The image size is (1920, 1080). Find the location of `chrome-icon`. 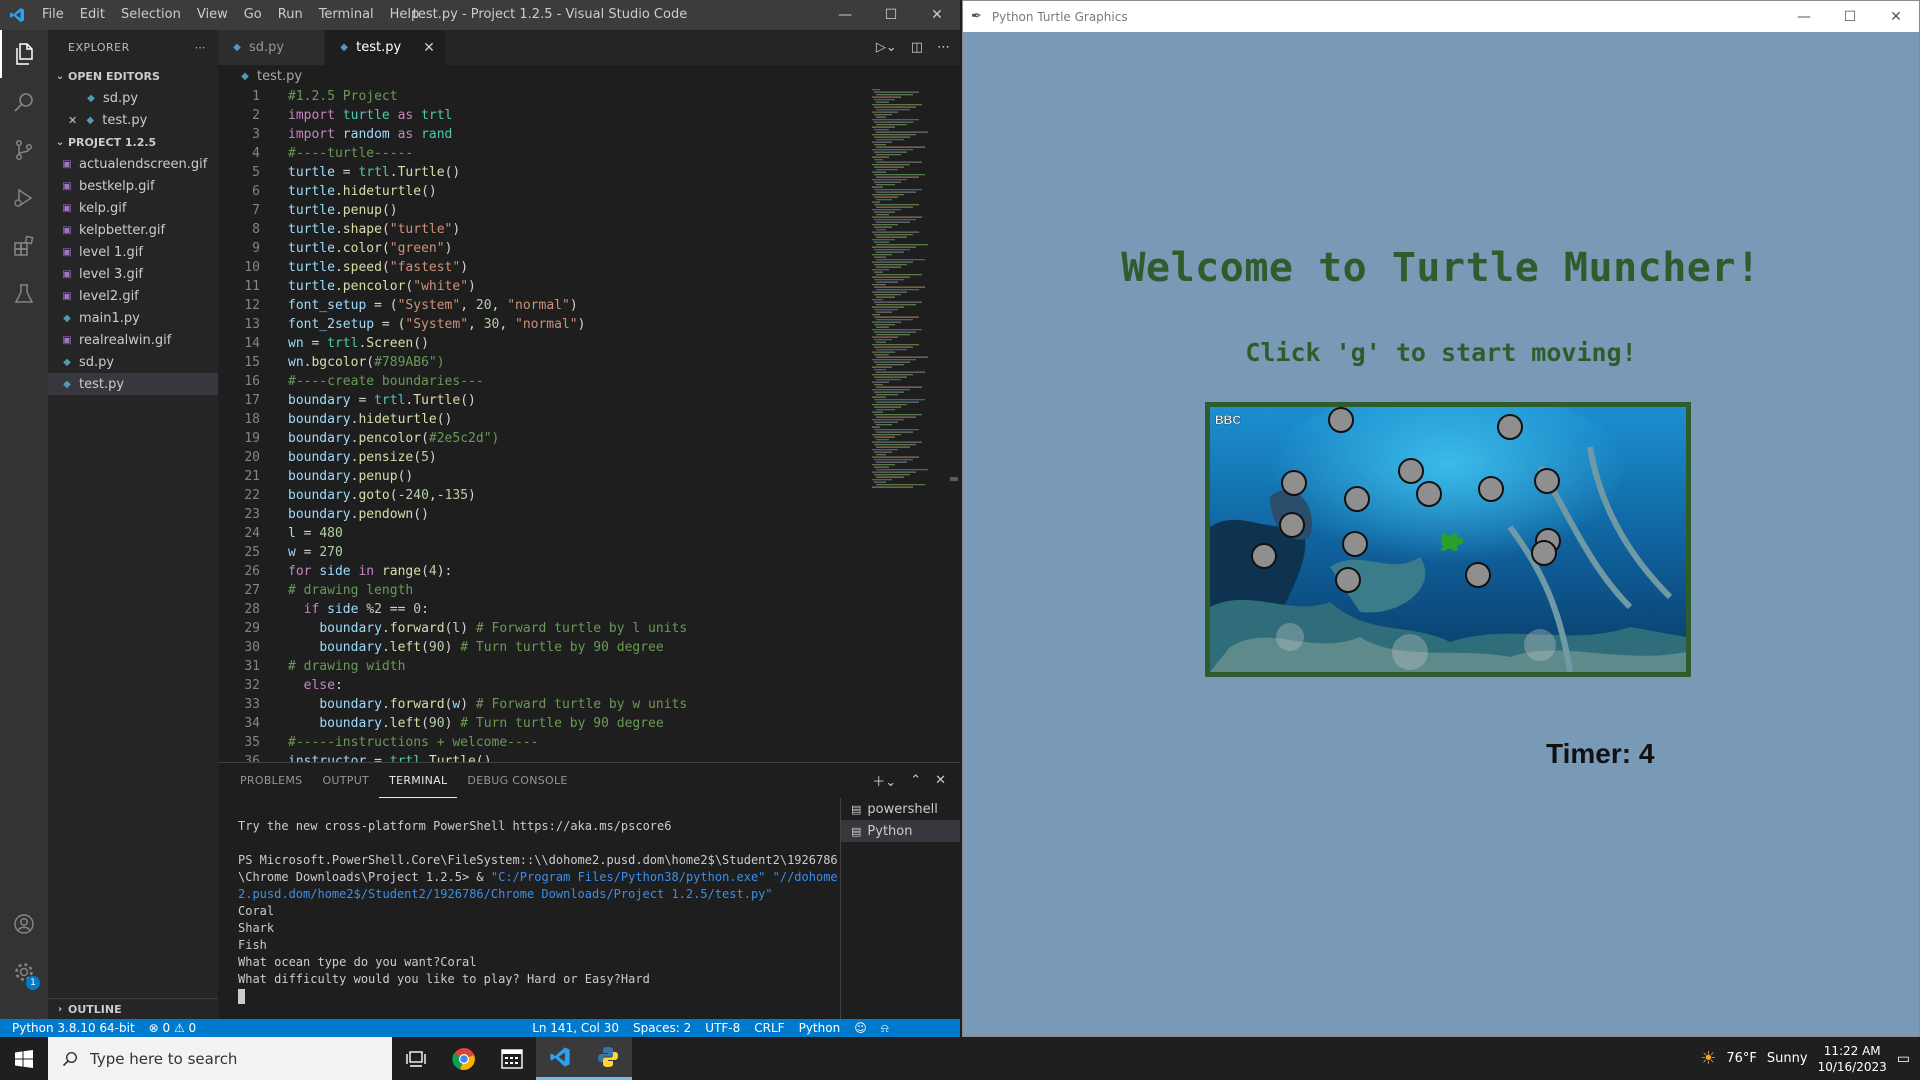

chrome-icon is located at coordinates (464, 1058).